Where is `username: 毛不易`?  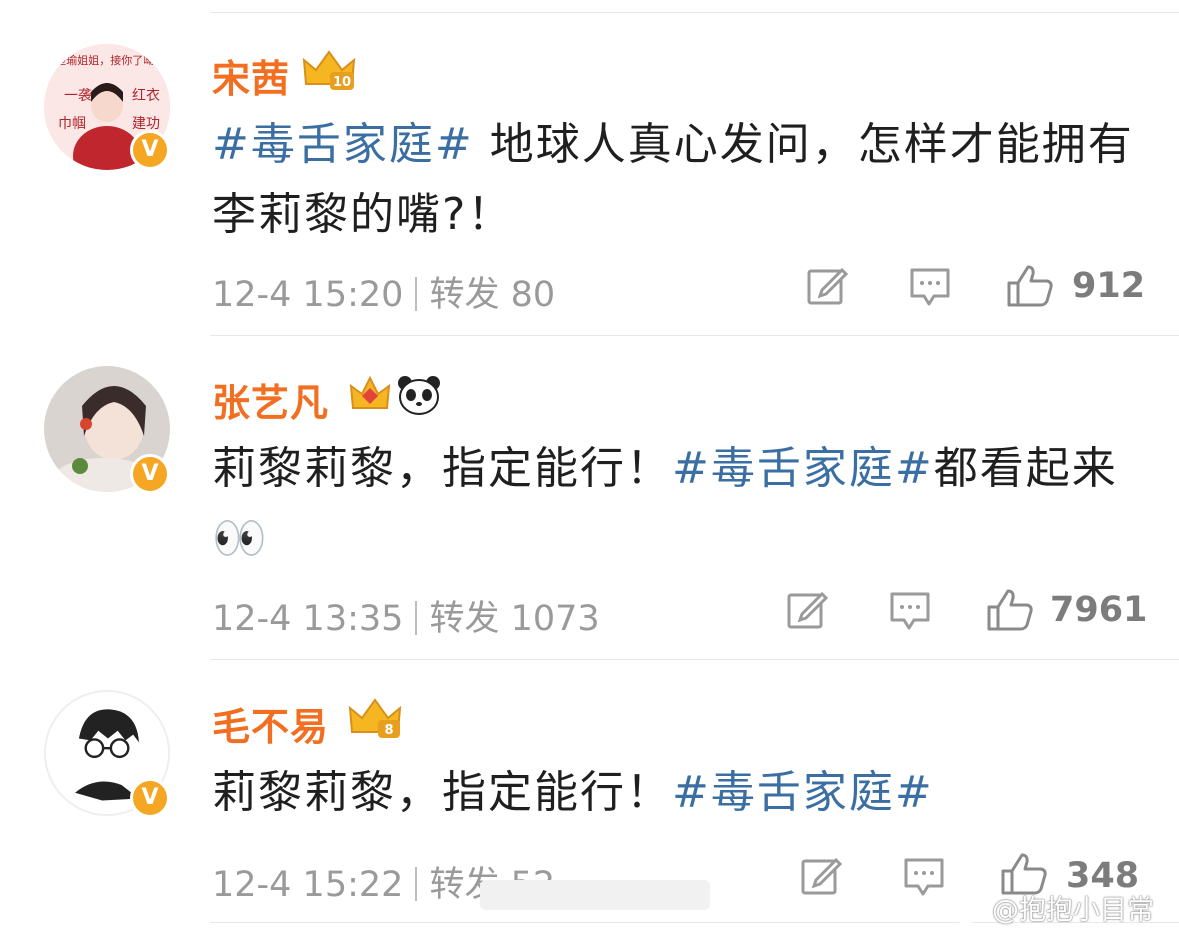
username: 毛不易 is located at coordinates (270, 723).